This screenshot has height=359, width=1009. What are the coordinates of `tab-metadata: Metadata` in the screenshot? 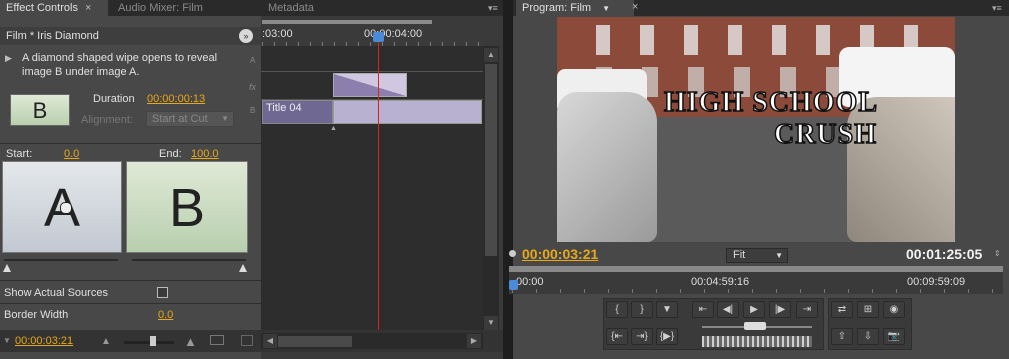 It's located at (291, 8).